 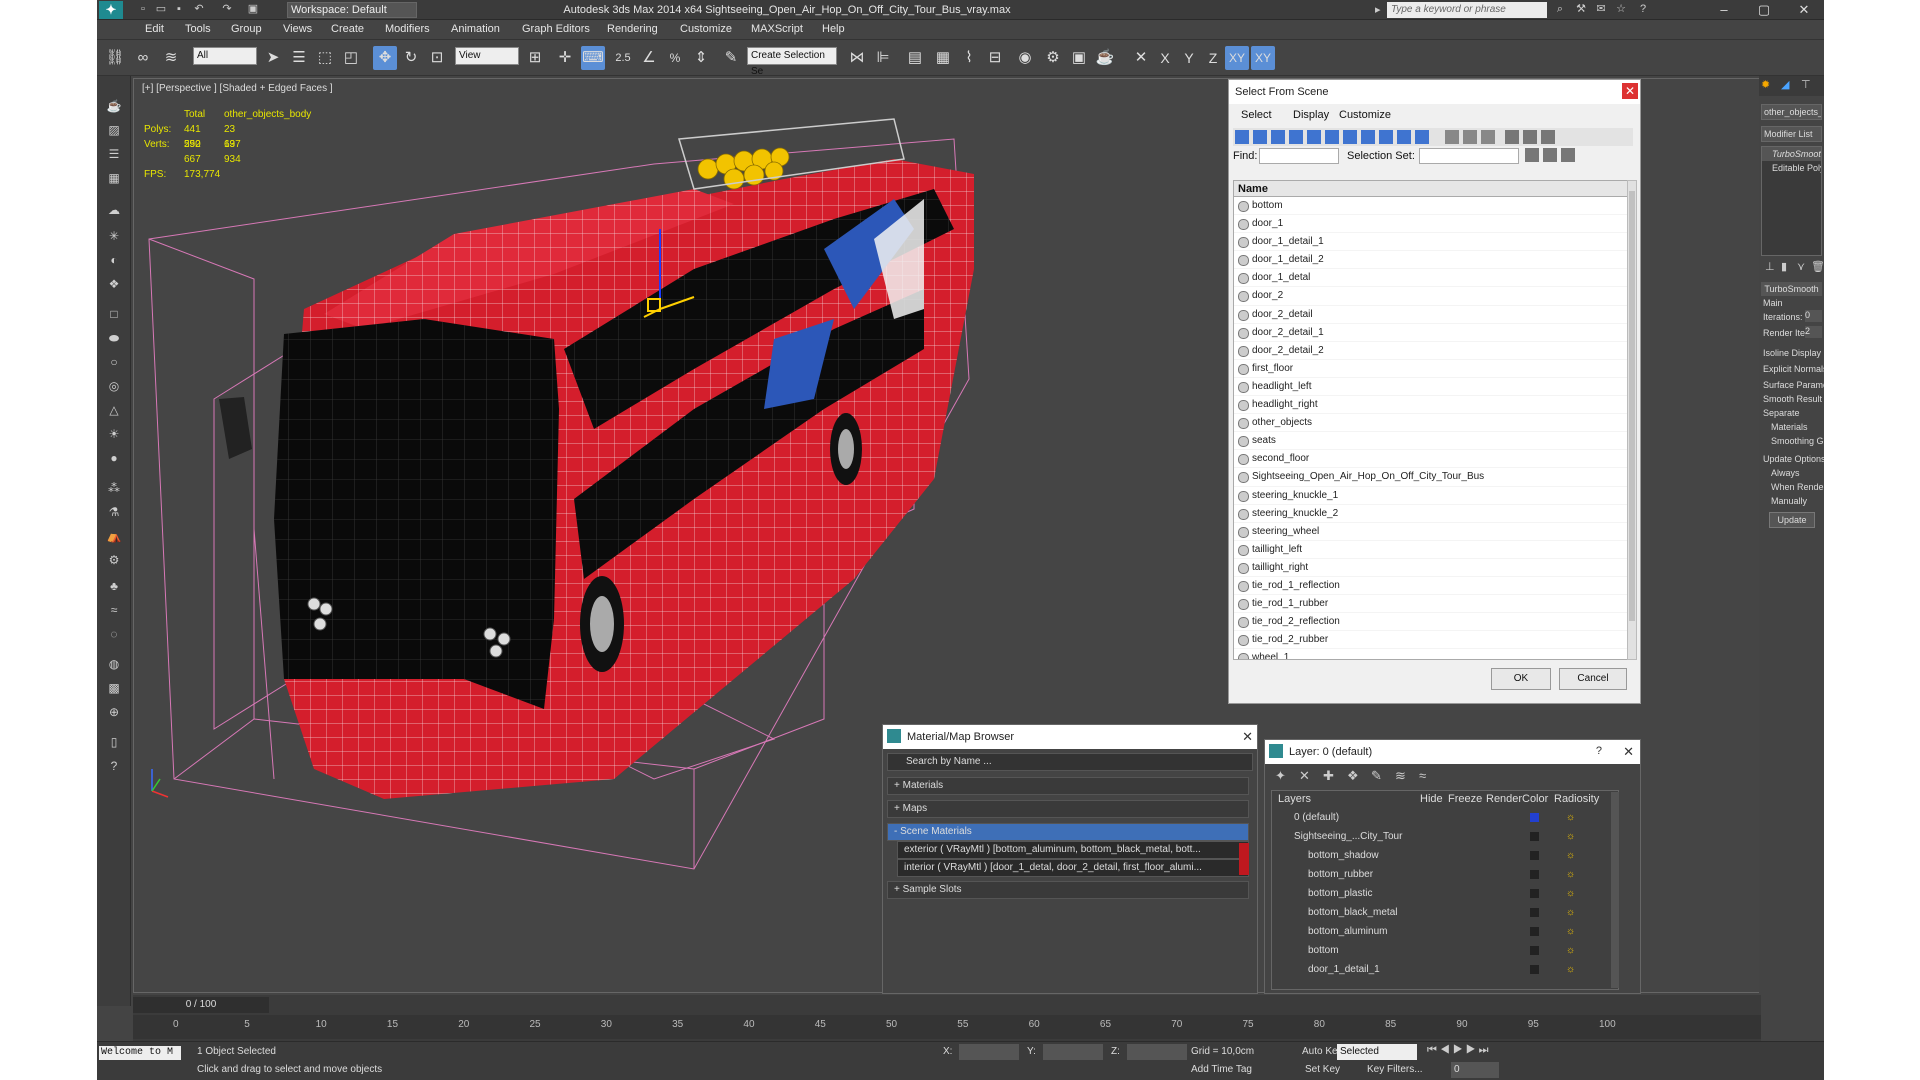 What do you see at coordinates (1073, 1052) in the screenshot?
I see `y-coord-input` at bounding box center [1073, 1052].